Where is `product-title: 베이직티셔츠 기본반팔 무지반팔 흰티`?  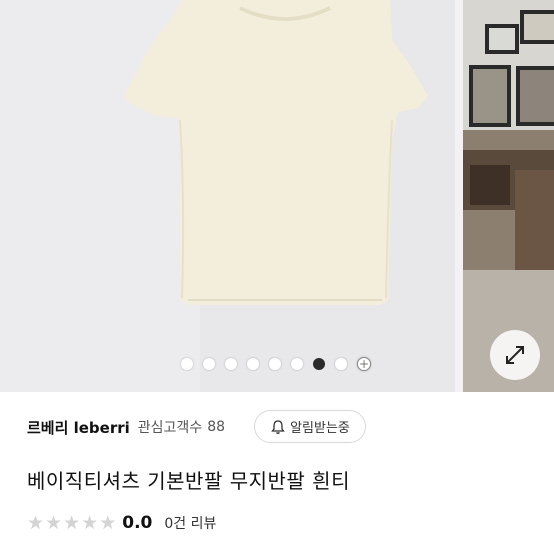 product-title: 베이직티셔츠 기본반팔 무지반팔 흰티 is located at coordinates (188, 481).